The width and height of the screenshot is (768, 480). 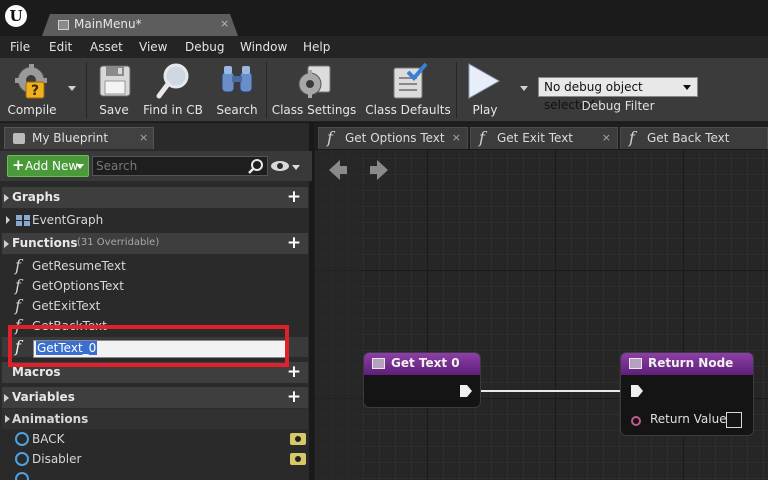 I want to click on view-options-eye-icon, so click(x=280, y=166).